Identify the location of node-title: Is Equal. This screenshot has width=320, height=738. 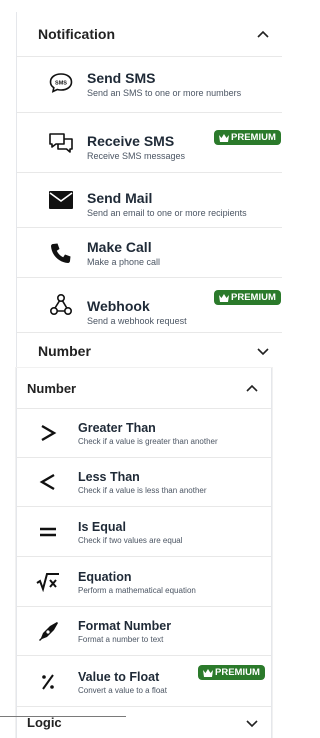
(102, 527).